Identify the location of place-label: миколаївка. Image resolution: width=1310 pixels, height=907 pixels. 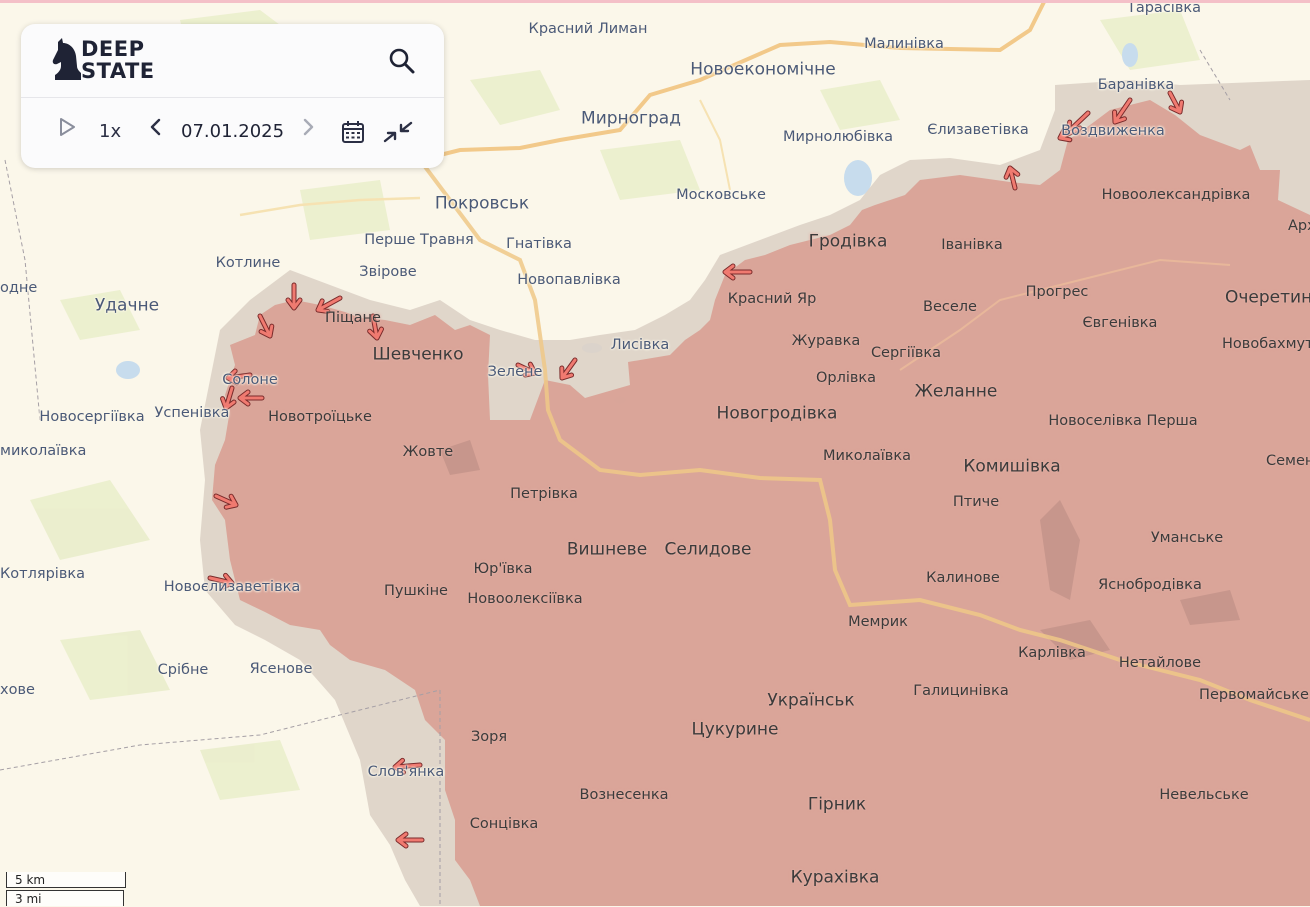
(43, 451).